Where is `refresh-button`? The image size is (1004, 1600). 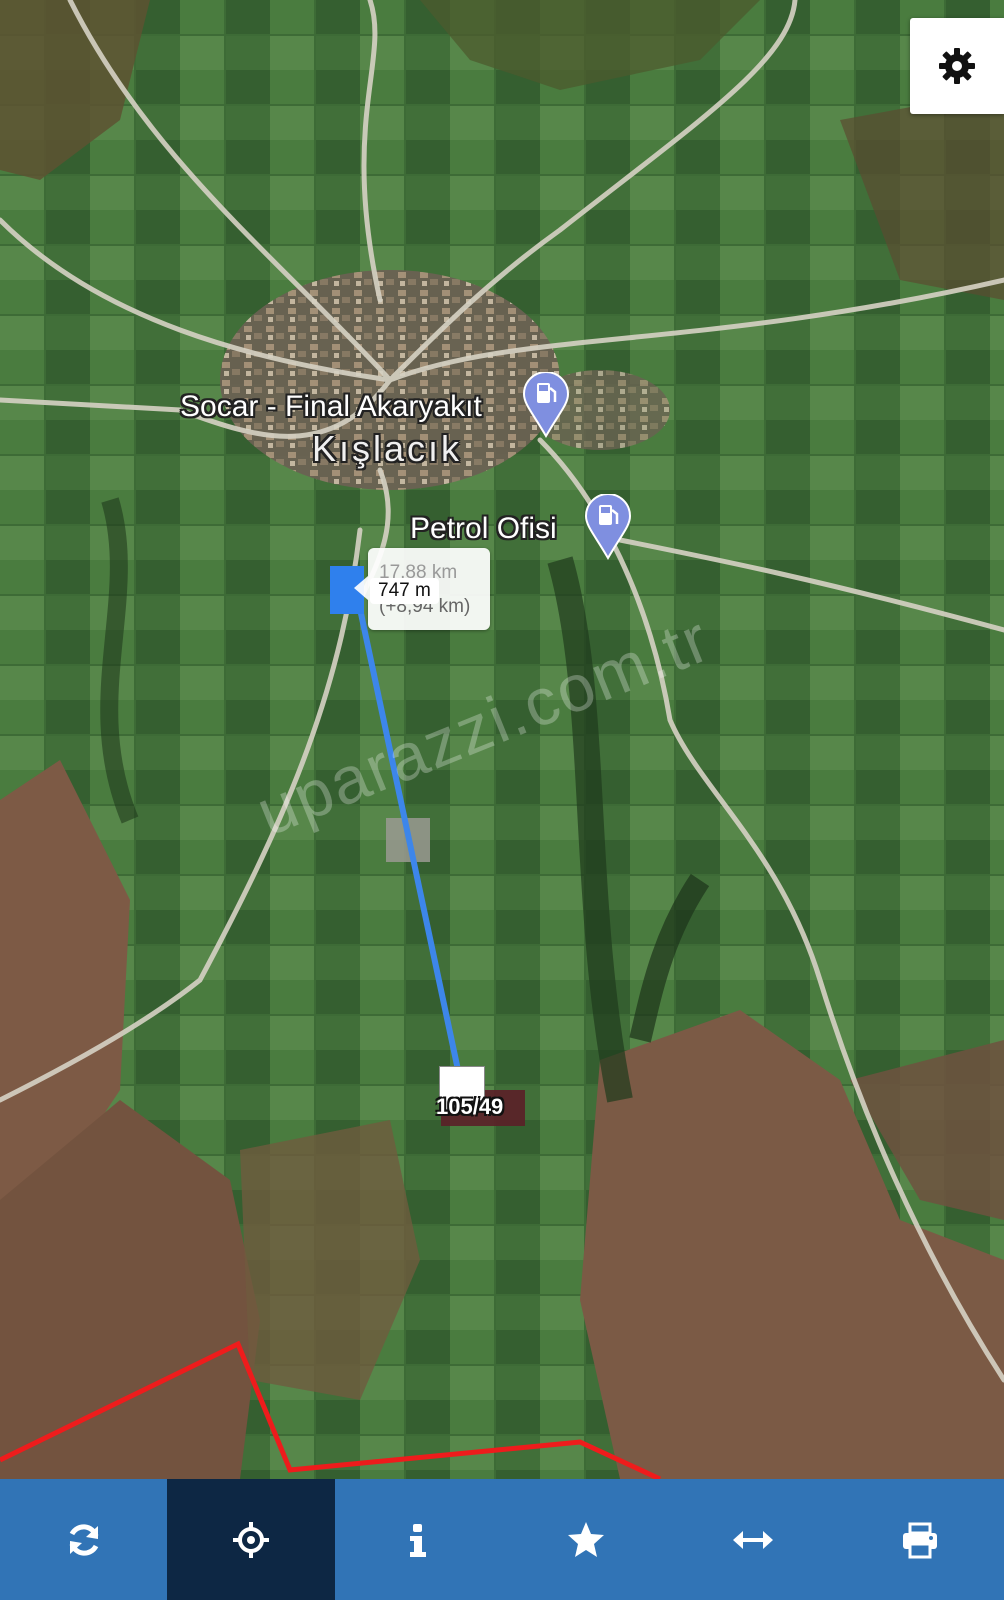 refresh-button is located at coordinates (83, 1539).